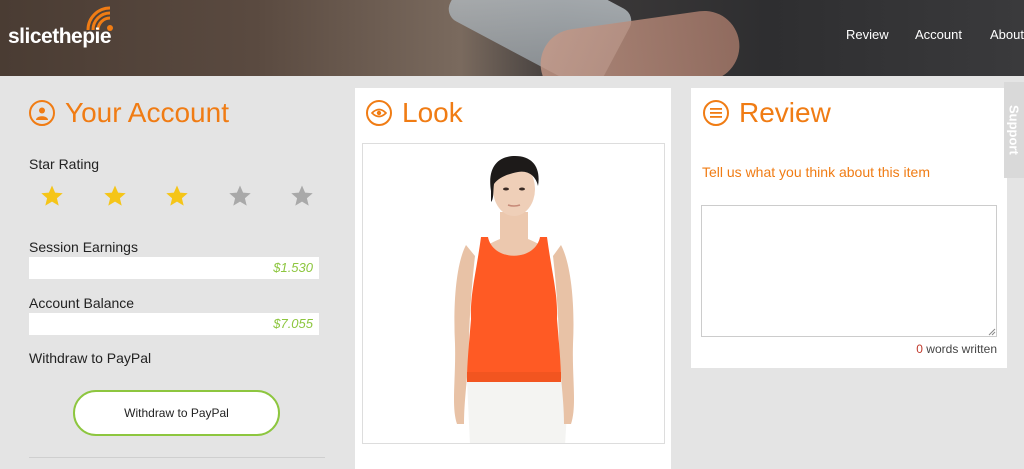  I want to click on word-count-number: 0, so click(919, 349).